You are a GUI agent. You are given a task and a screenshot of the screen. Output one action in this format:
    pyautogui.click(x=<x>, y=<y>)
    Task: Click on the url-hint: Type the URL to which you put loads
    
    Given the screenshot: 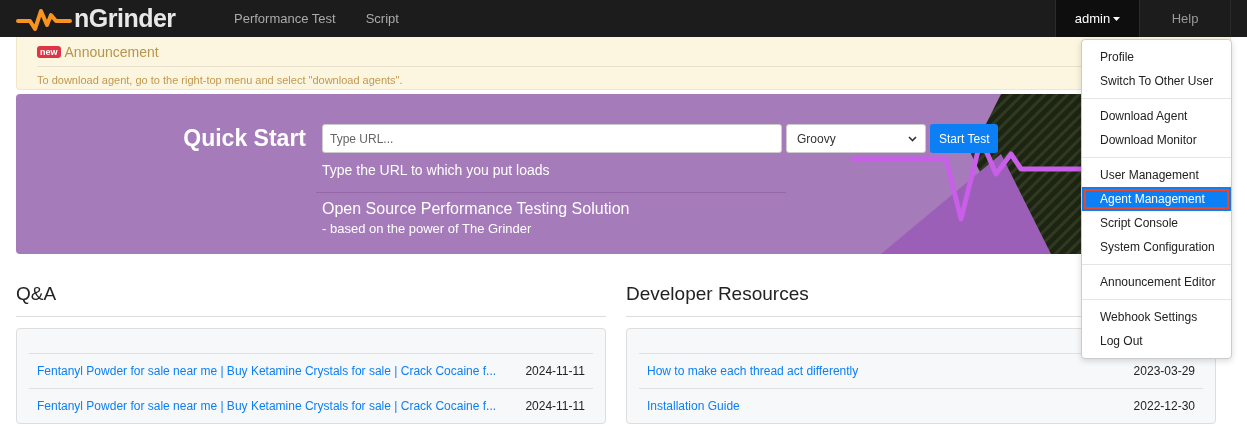 What is the action you would take?
    pyautogui.click(x=436, y=170)
    